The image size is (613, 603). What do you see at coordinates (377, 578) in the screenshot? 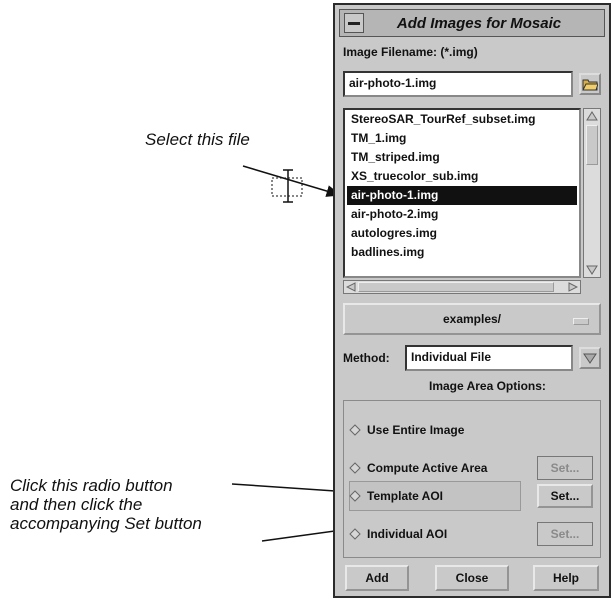
I see `add-button: Add` at bounding box center [377, 578].